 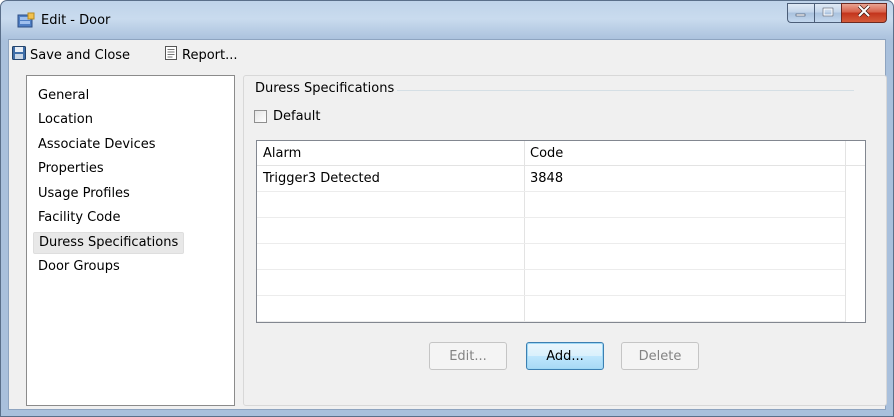 What do you see at coordinates (63, 96) in the screenshot?
I see `nav-item-general: General` at bounding box center [63, 96].